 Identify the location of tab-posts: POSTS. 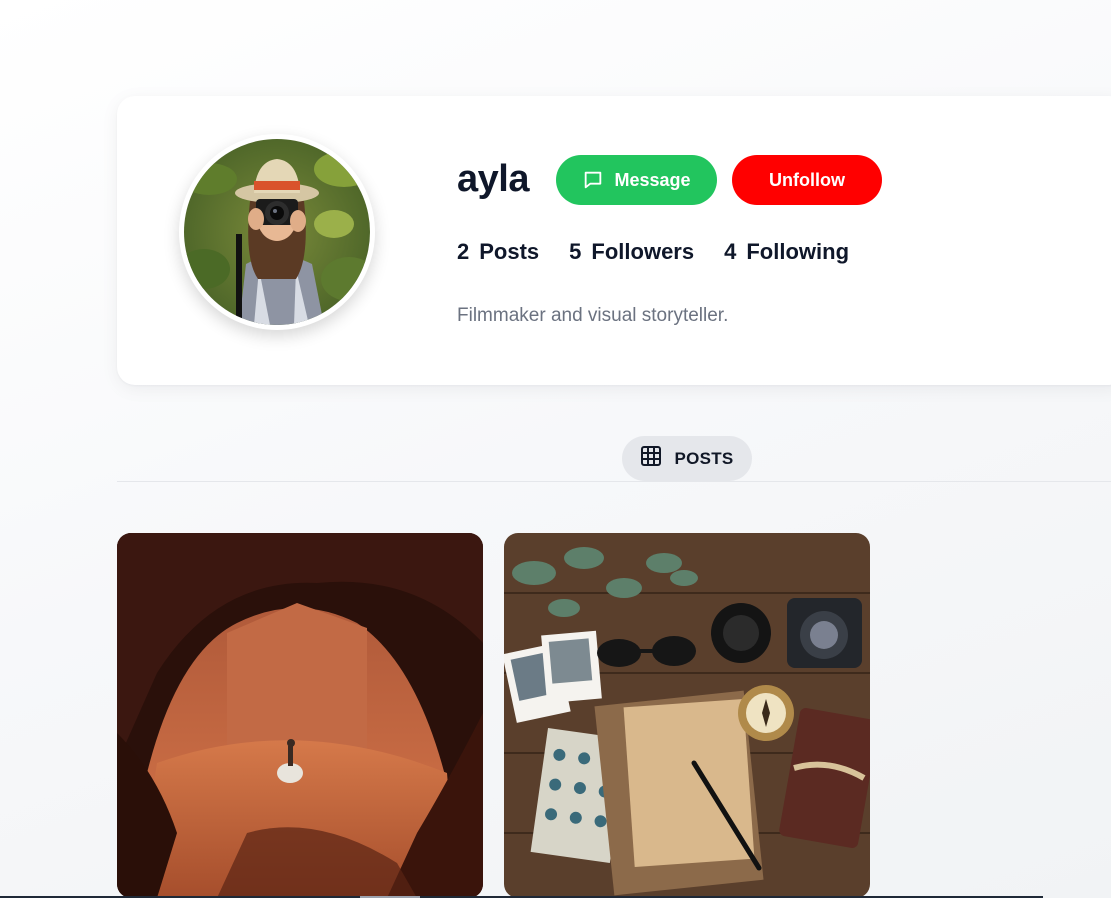
(687, 458).